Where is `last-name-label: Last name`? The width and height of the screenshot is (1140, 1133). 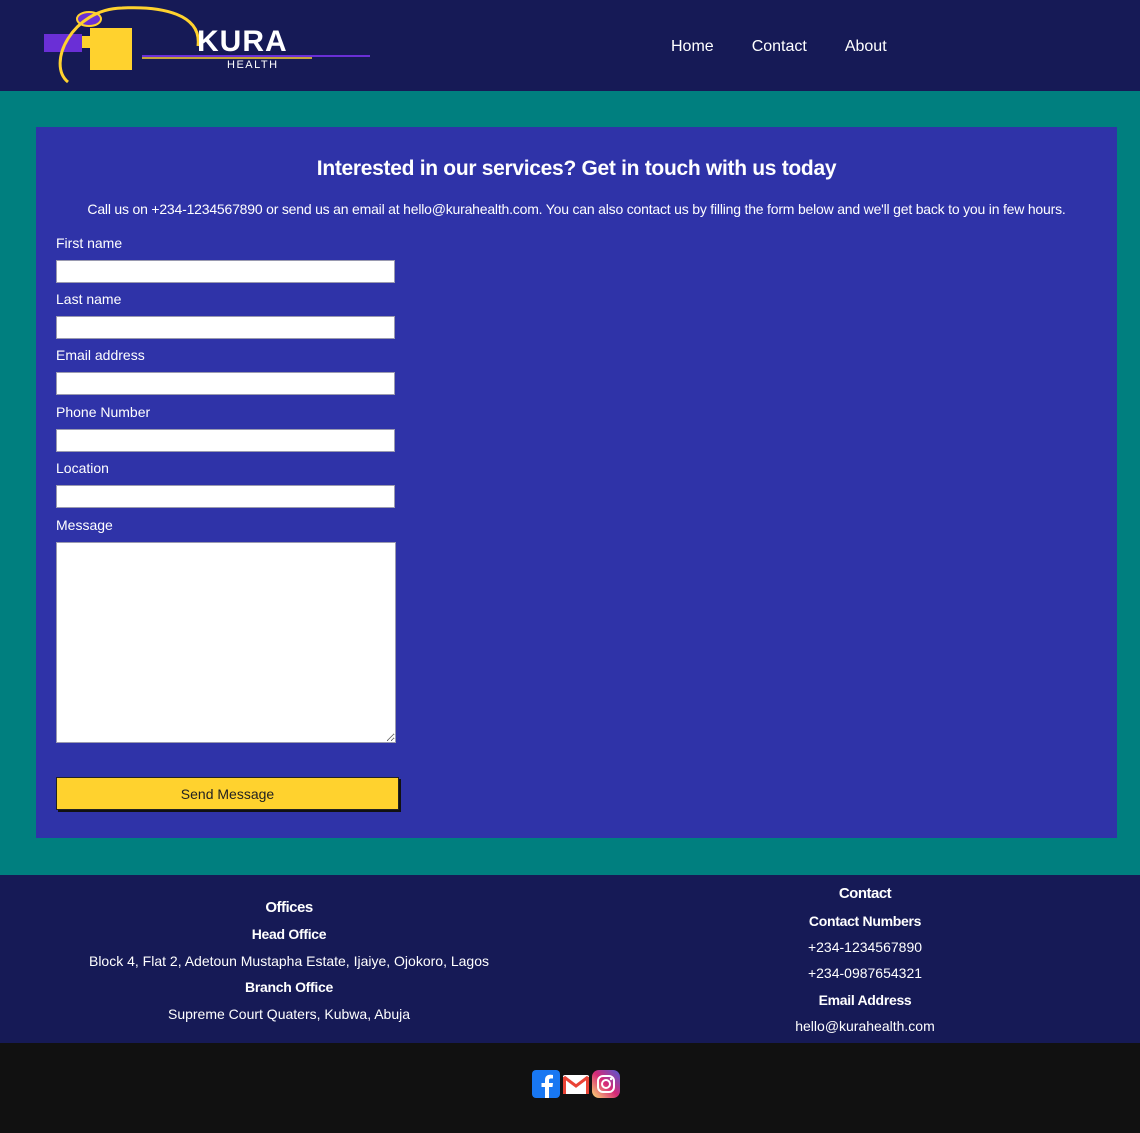
last-name-label: Last name is located at coordinates (89, 299).